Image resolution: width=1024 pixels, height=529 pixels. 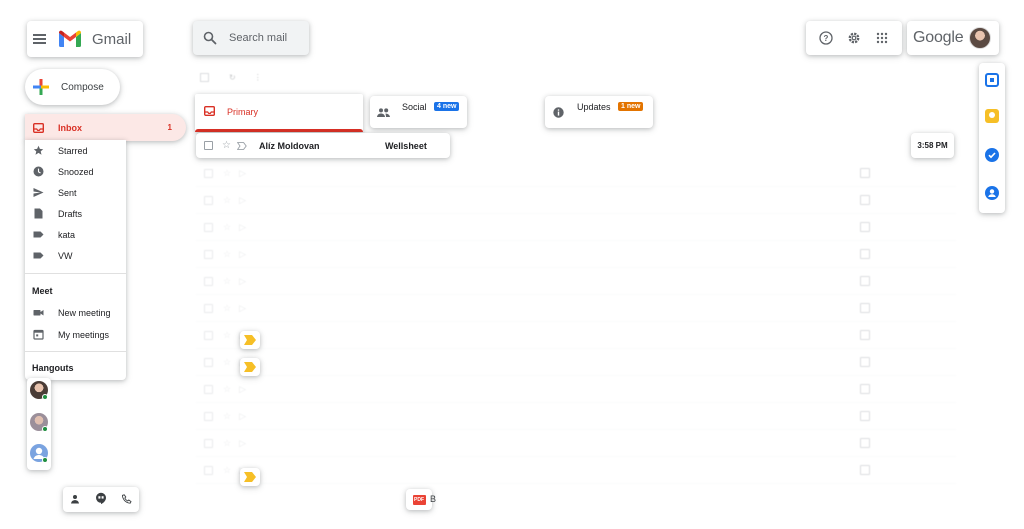 I want to click on tab-social: Social 4 new, so click(x=418, y=112).